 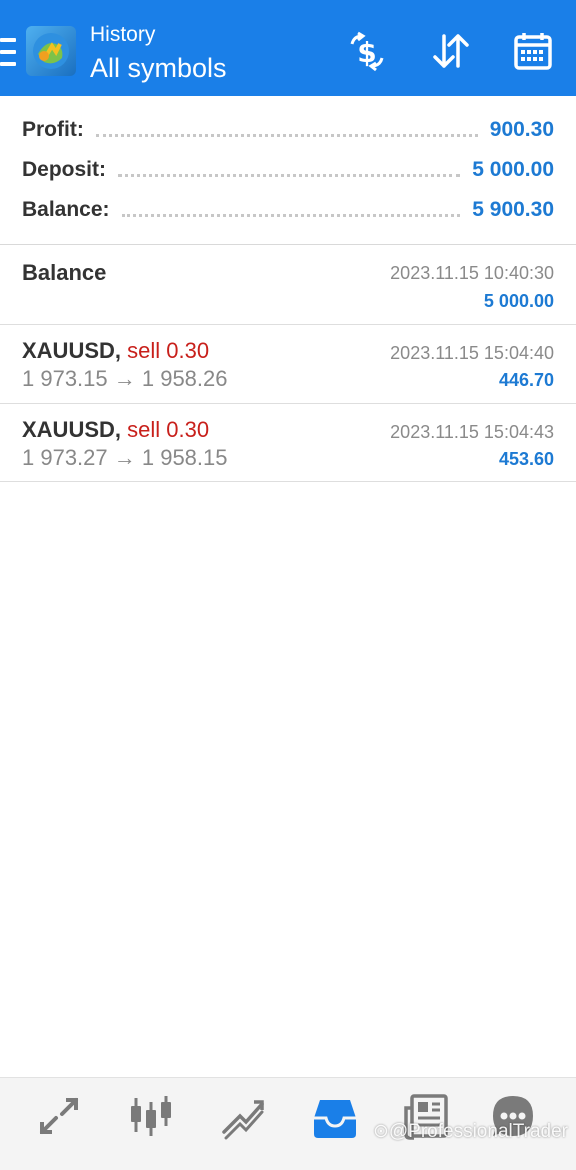 I want to click on deal-prices: 1 973.15 → 1 958.26, so click(x=125, y=378).